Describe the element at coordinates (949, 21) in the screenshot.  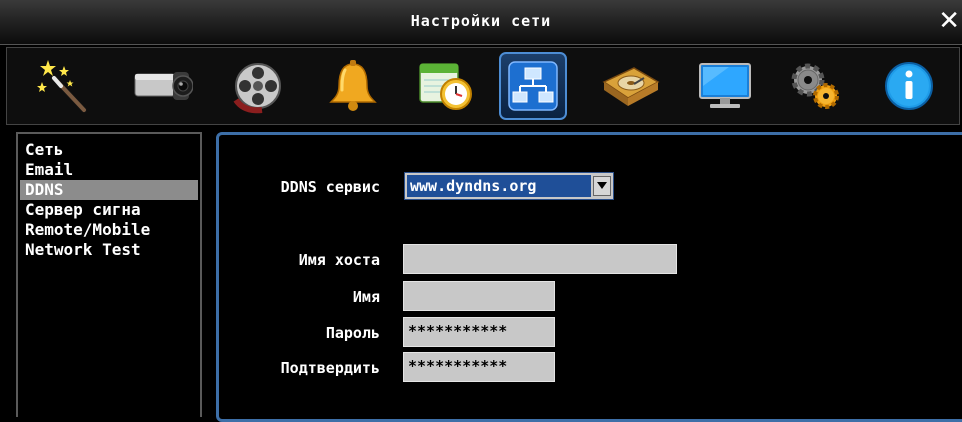
I see `close-icon: ✕` at that location.